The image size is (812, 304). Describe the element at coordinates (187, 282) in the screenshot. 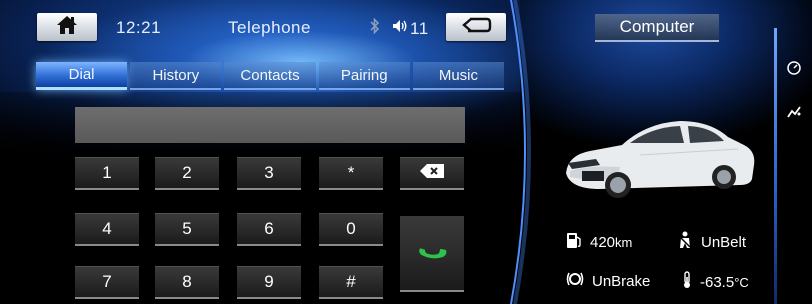

I see `key-8: 8` at that location.